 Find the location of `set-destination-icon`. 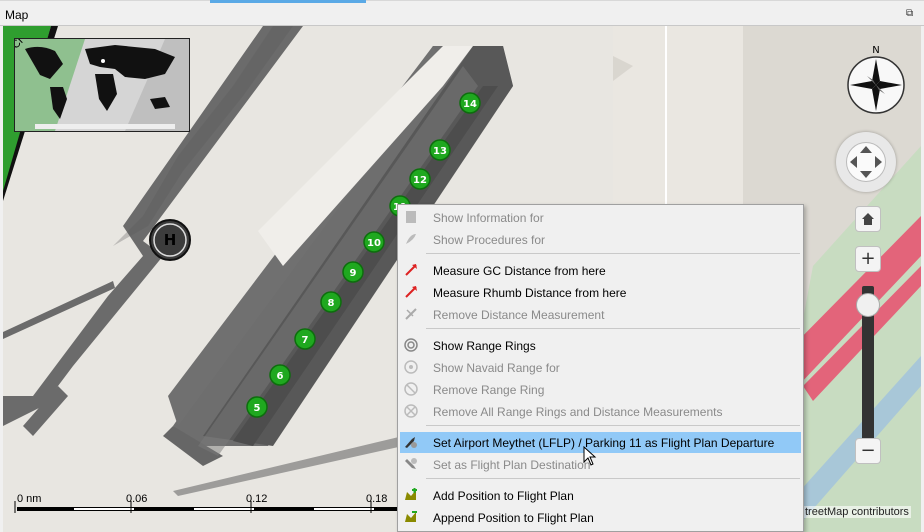

set-destination-icon is located at coordinates (411, 463).